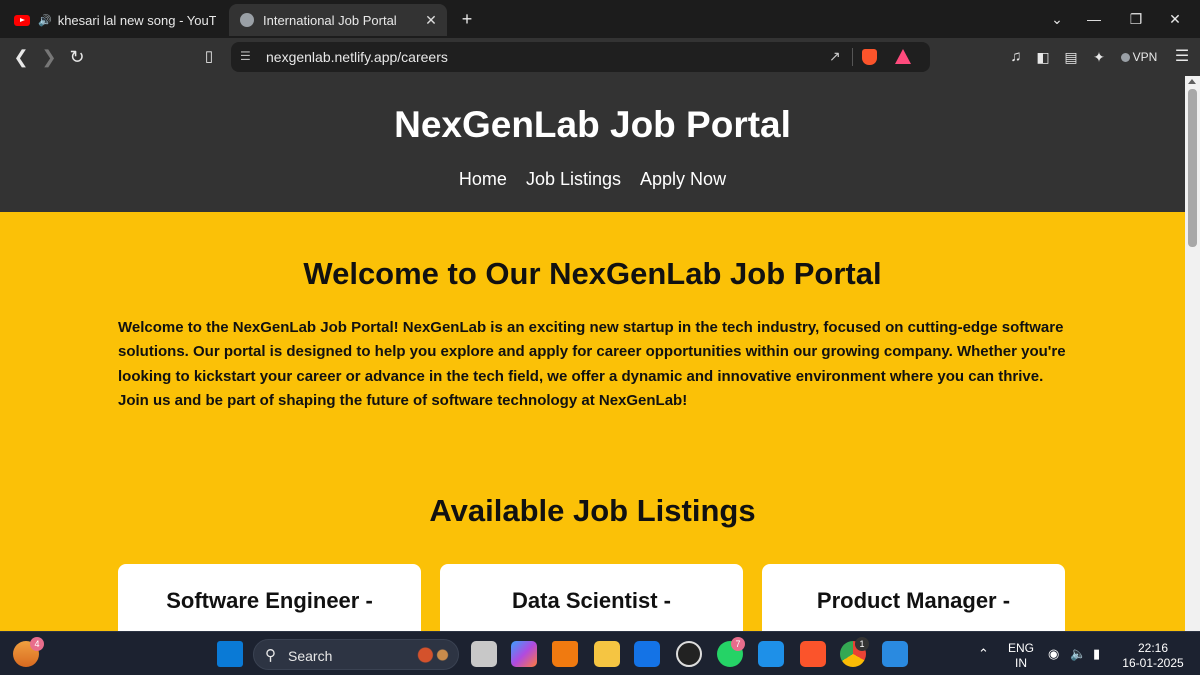 This screenshot has height=675, width=1200. Describe the element at coordinates (1094, 19) in the screenshot. I see `minimize-button: —` at that location.